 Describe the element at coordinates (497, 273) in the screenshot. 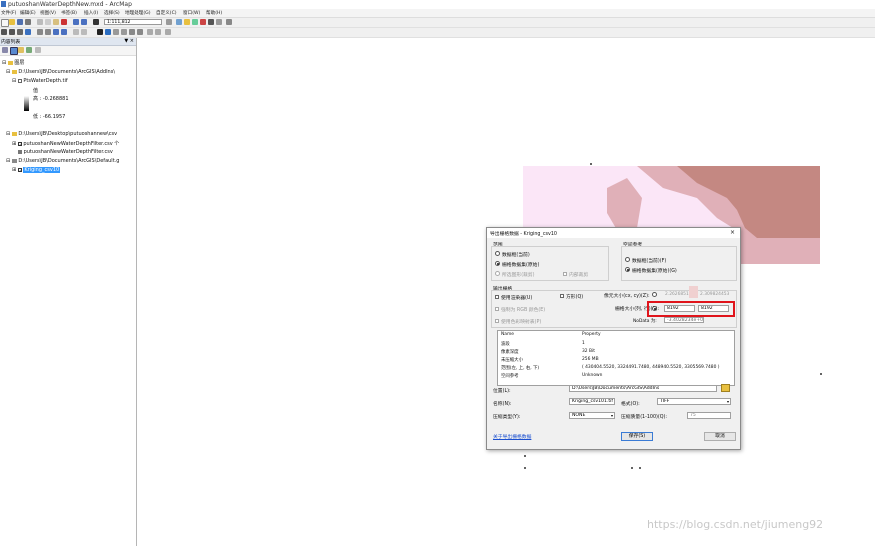

I see `extent-graphic-radio` at that location.